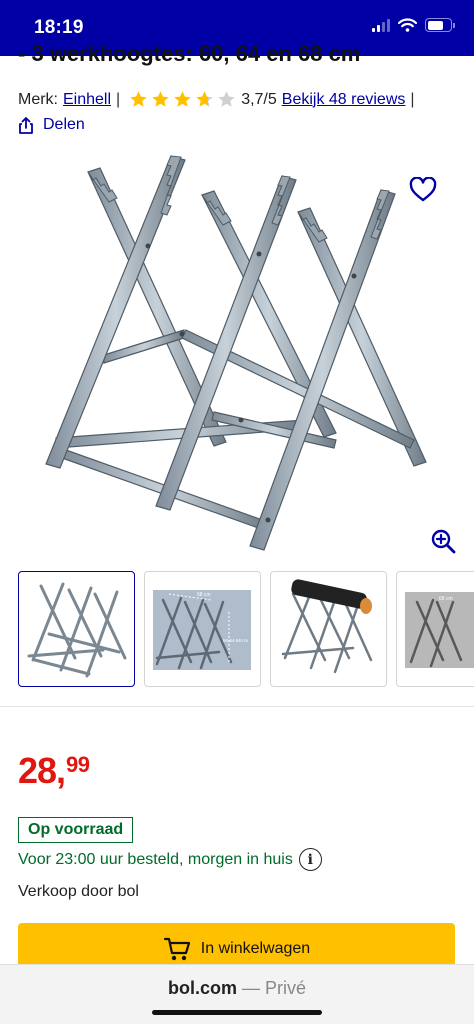 This screenshot has width=474, height=1024. I want to click on thumbnail: 68 cm, so click(435, 629).